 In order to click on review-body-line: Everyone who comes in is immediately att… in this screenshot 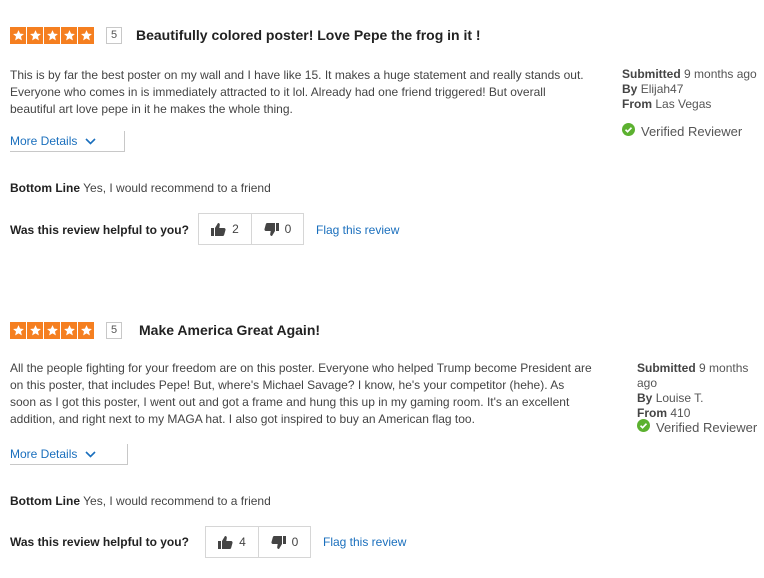, I will do `click(278, 92)`.